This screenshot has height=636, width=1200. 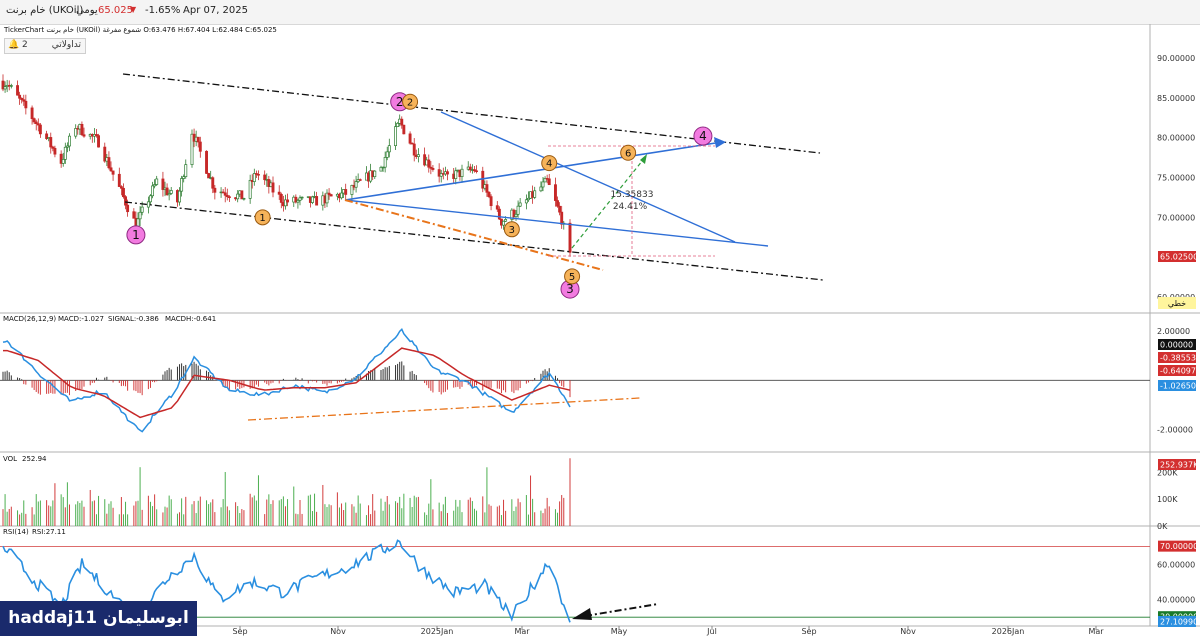 I want to click on macd-zero-label: 0.00000, so click(x=1176, y=345).